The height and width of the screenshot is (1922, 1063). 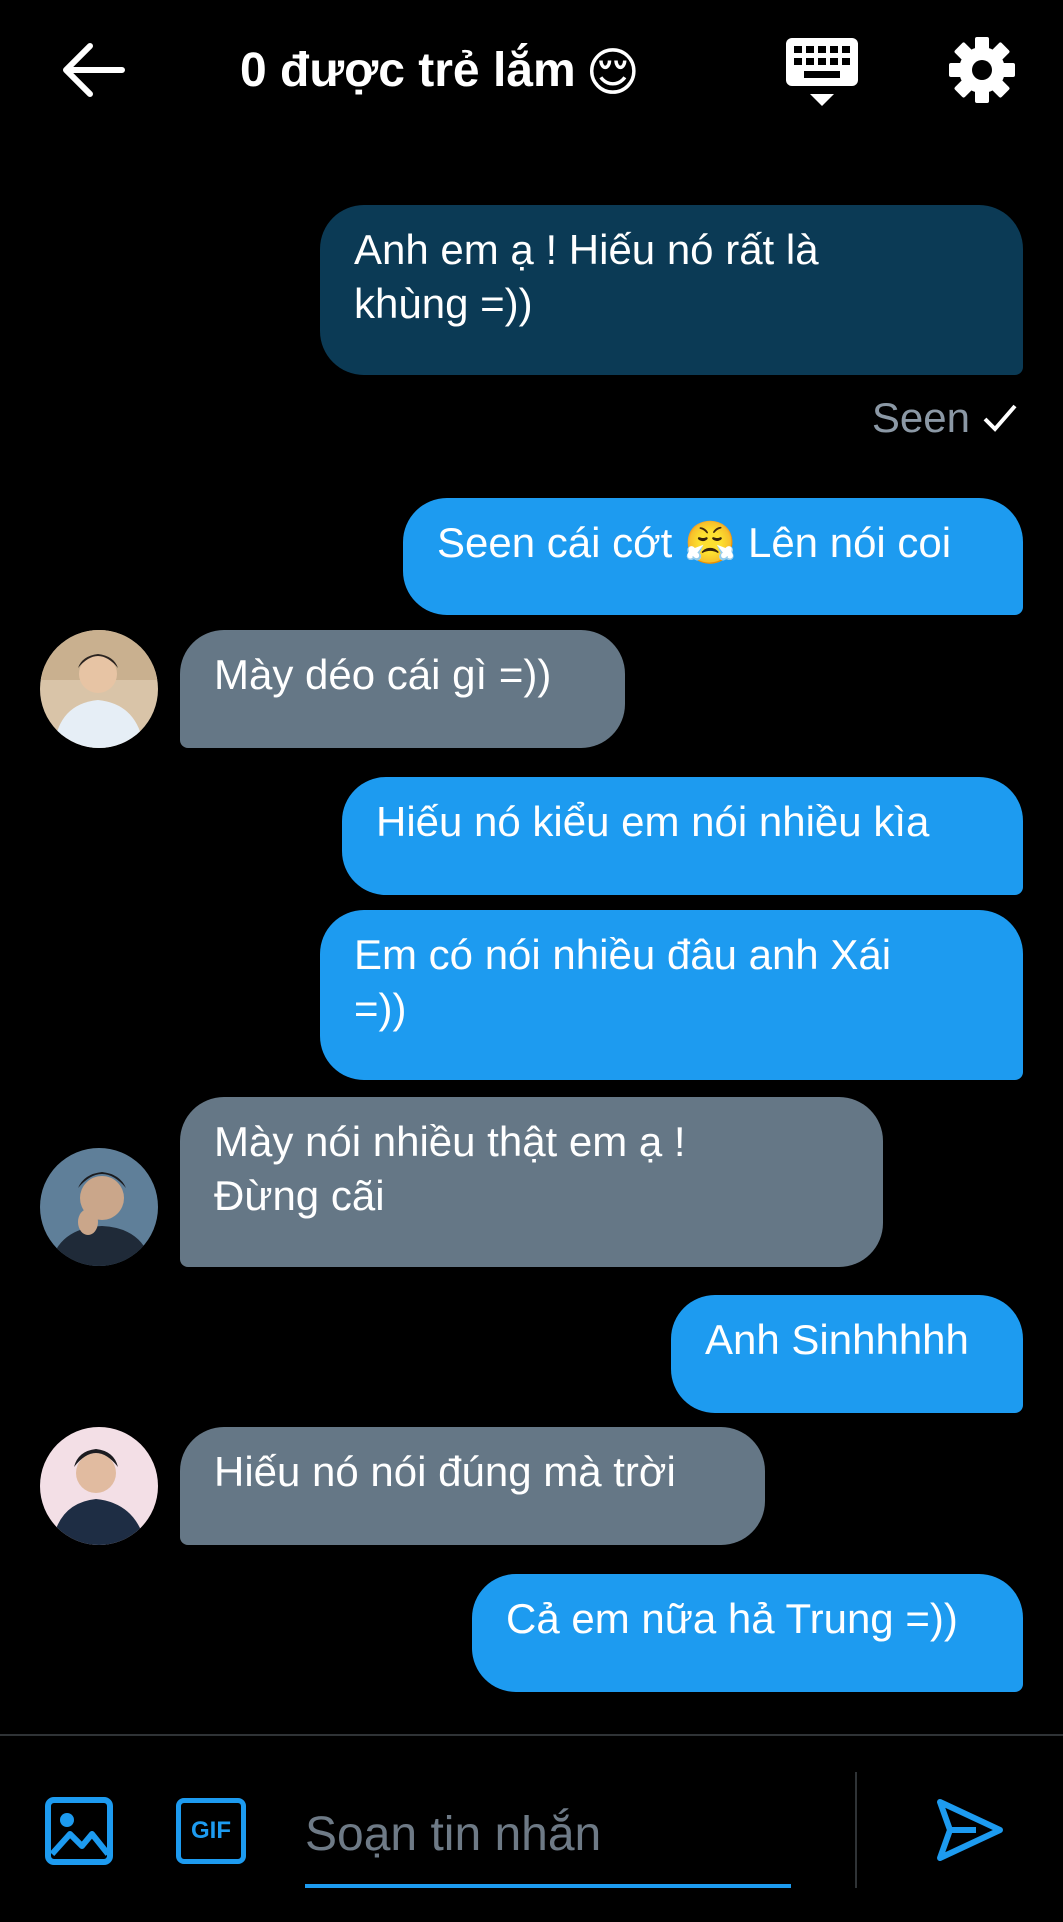 I want to click on message-bubble-incoming: Mày nói nhiều thật em ạ ! Đừng cãi, so click(x=531, y=1182).